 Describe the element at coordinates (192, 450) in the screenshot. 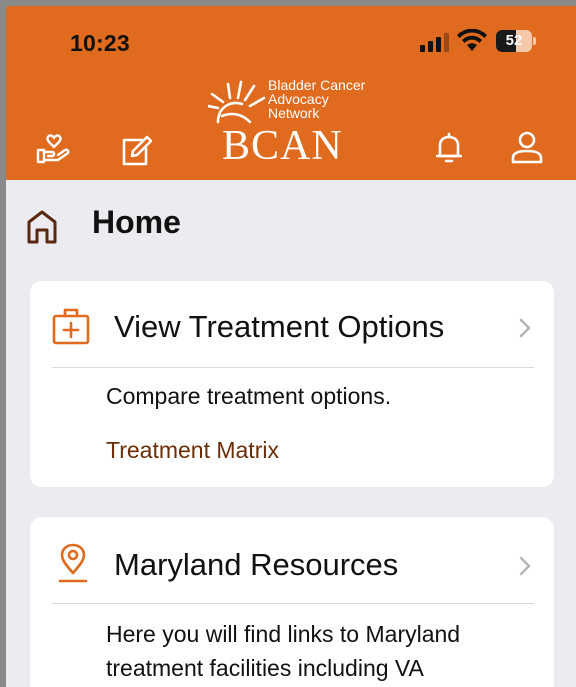

I see `treatment-matrix-link: Treatment Matrix` at that location.